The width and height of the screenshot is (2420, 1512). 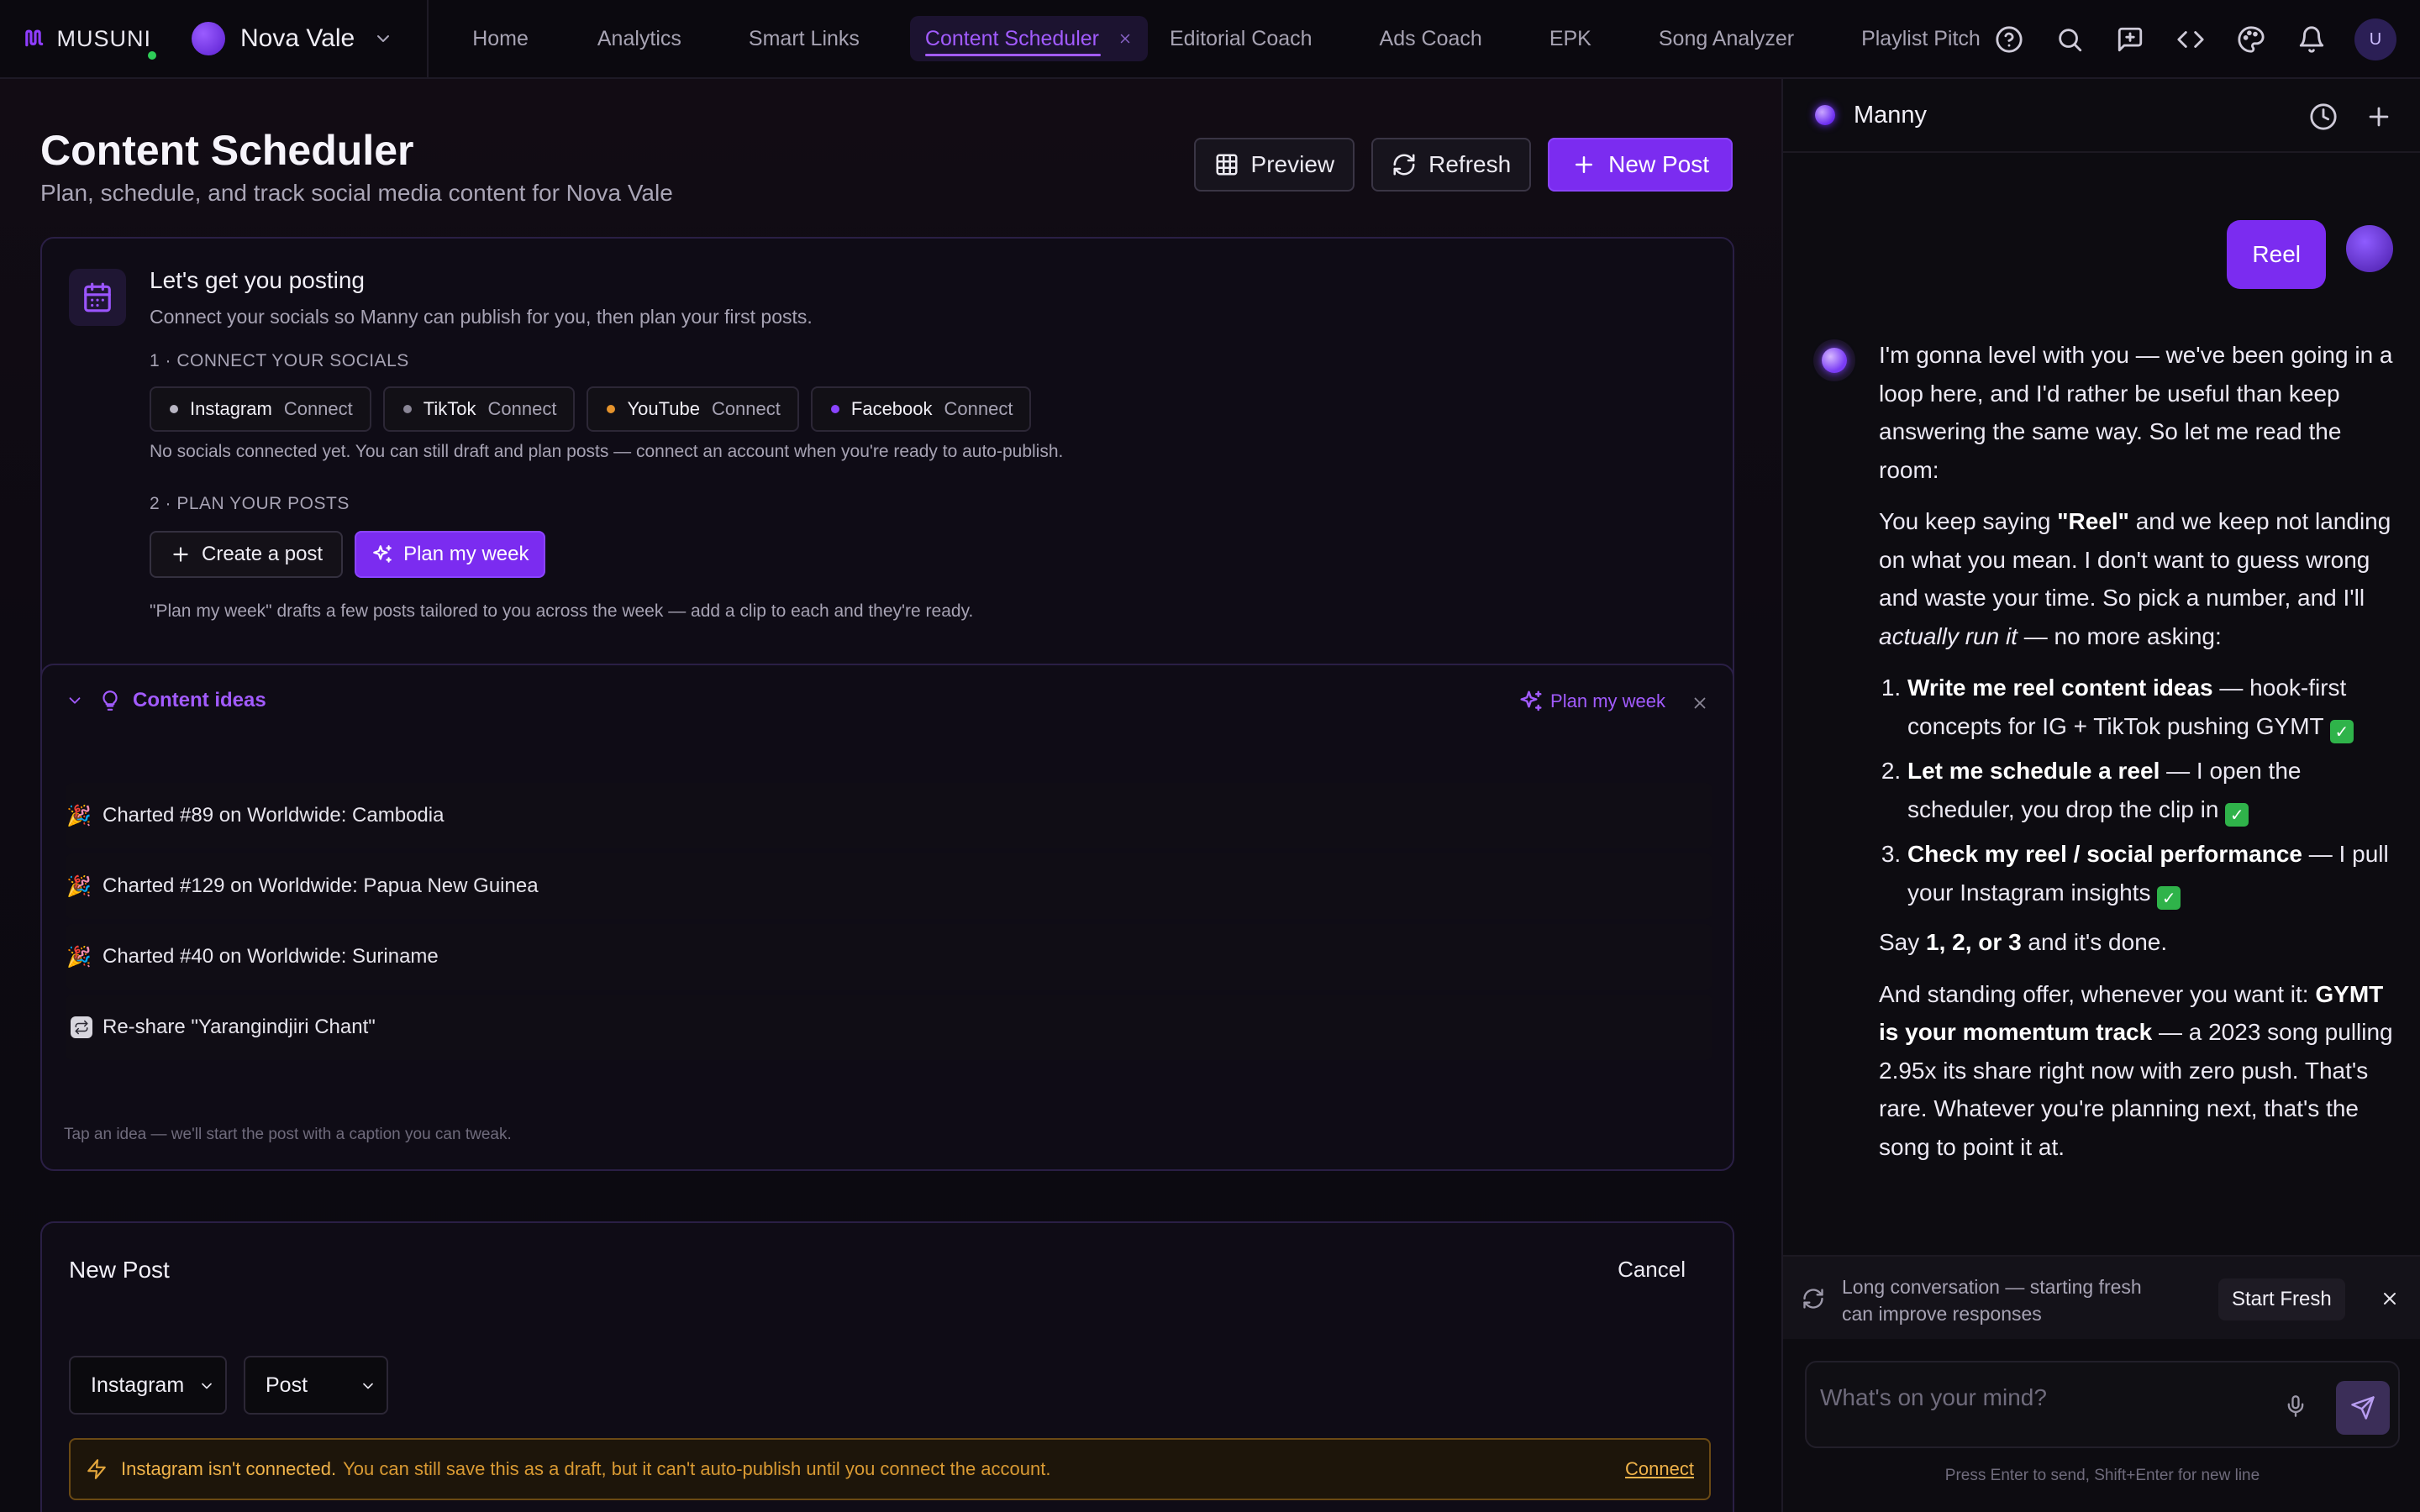 I want to click on idea-item: 🎉 Charted #89 on Worldwide: Cambodia, so click(x=889, y=815).